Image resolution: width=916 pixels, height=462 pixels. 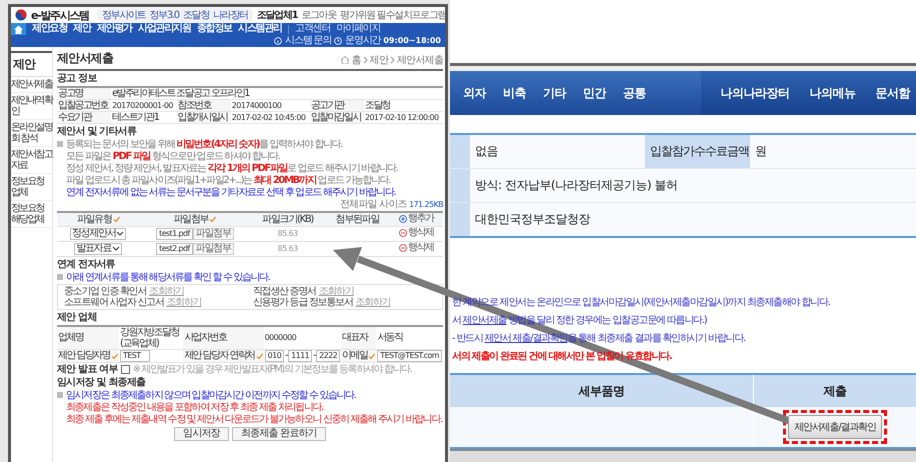 What do you see at coordinates (594, 93) in the screenshot?
I see `nav-menu-item: 민간` at bounding box center [594, 93].